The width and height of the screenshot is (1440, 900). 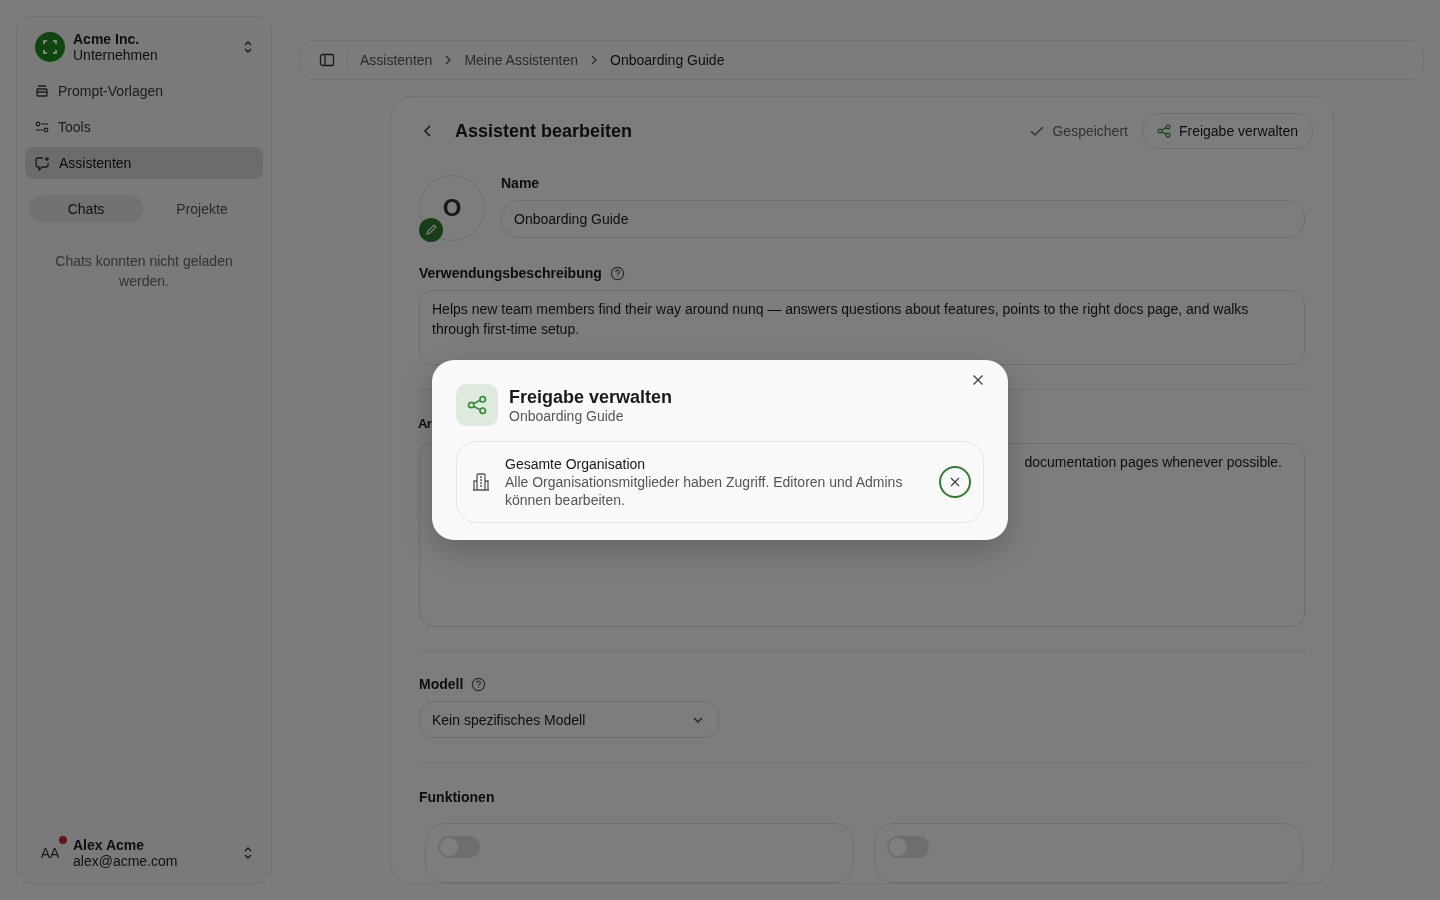 I want to click on nav-item: Assistenten, so click(x=144, y=163).